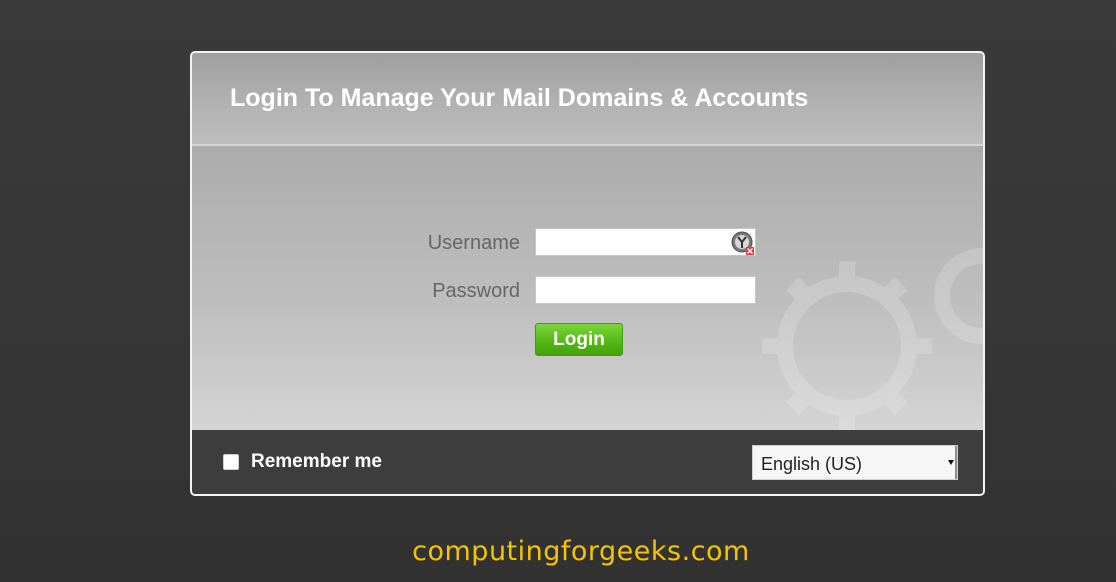 This screenshot has width=1116, height=582. What do you see at coordinates (473, 243) in the screenshot?
I see `username-label: Username` at bounding box center [473, 243].